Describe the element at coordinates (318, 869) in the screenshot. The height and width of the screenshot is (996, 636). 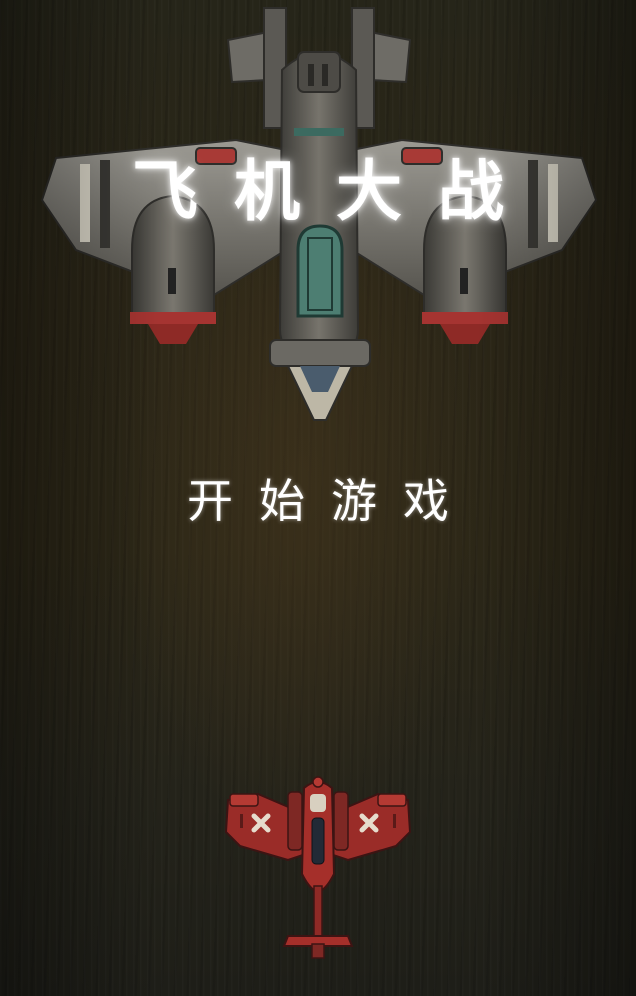
I see `player-plane` at that location.